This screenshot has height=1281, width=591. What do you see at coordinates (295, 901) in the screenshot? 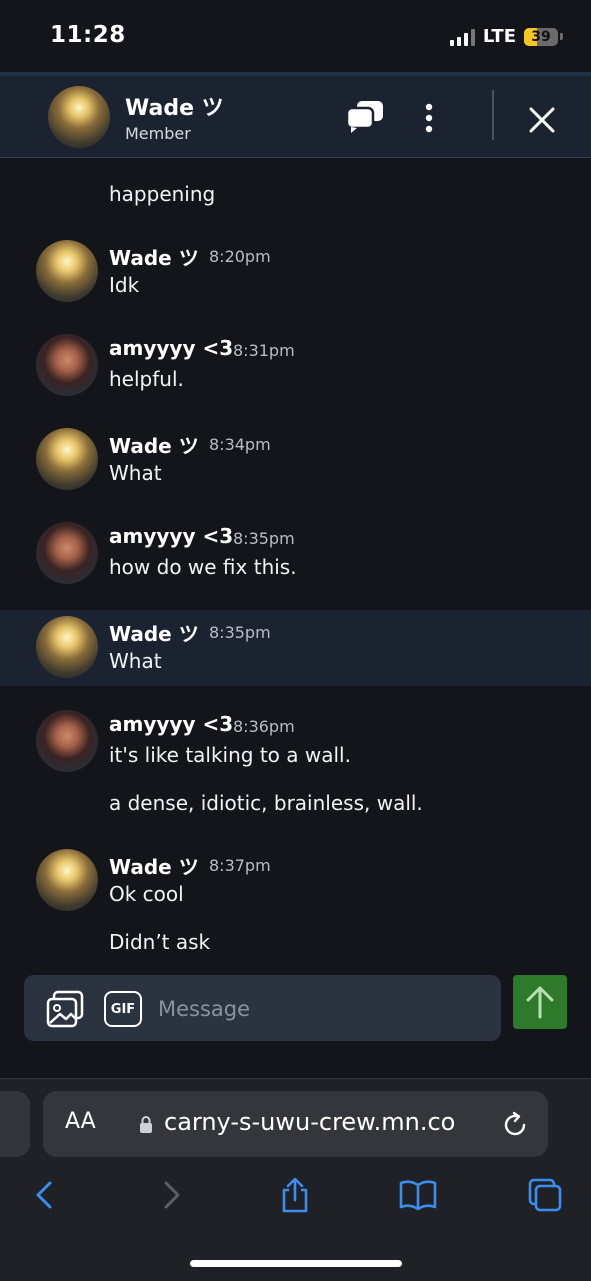
I see `message-item: Wade ツ 8:37pm Ok cool Didn’t ask` at bounding box center [295, 901].